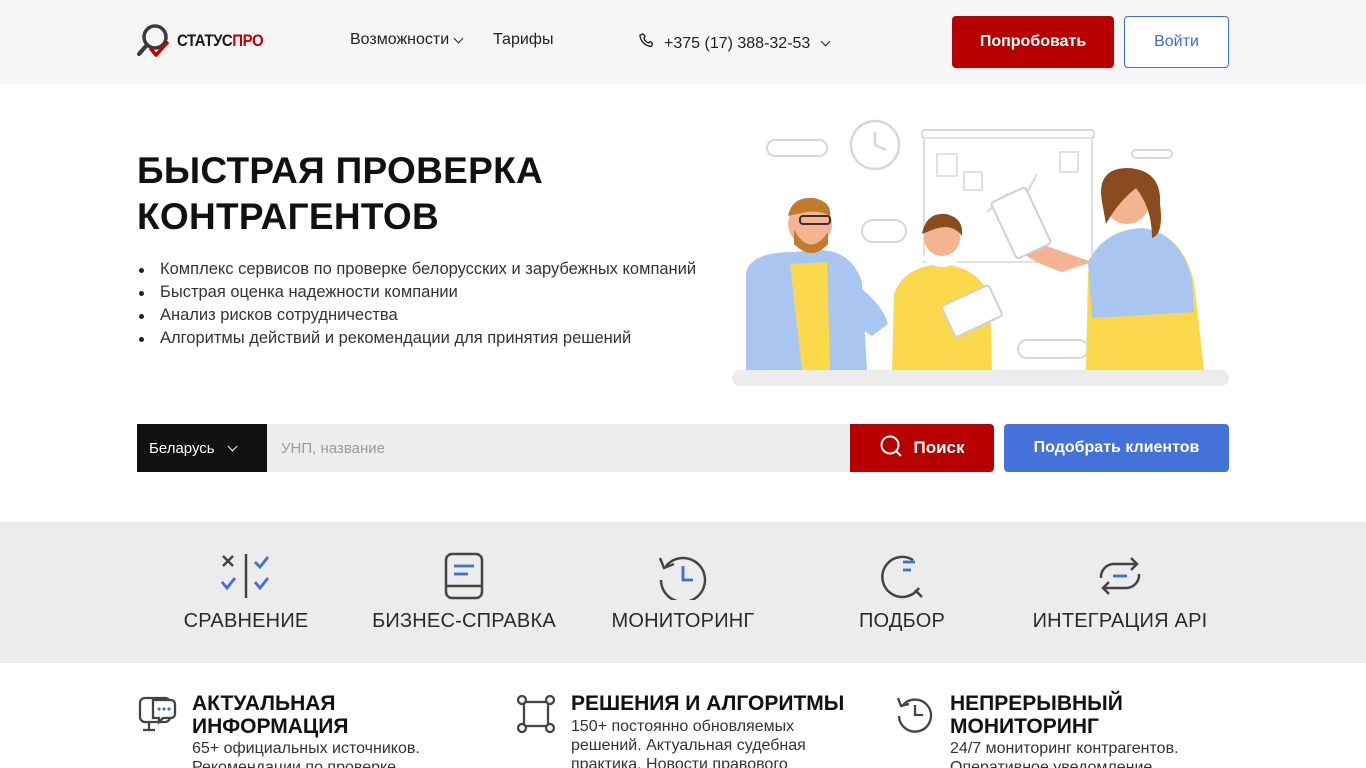  What do you see at coordinates (980, 250) in the screenshot?
I see `hero-illustration` at bounding box center [980, 250].